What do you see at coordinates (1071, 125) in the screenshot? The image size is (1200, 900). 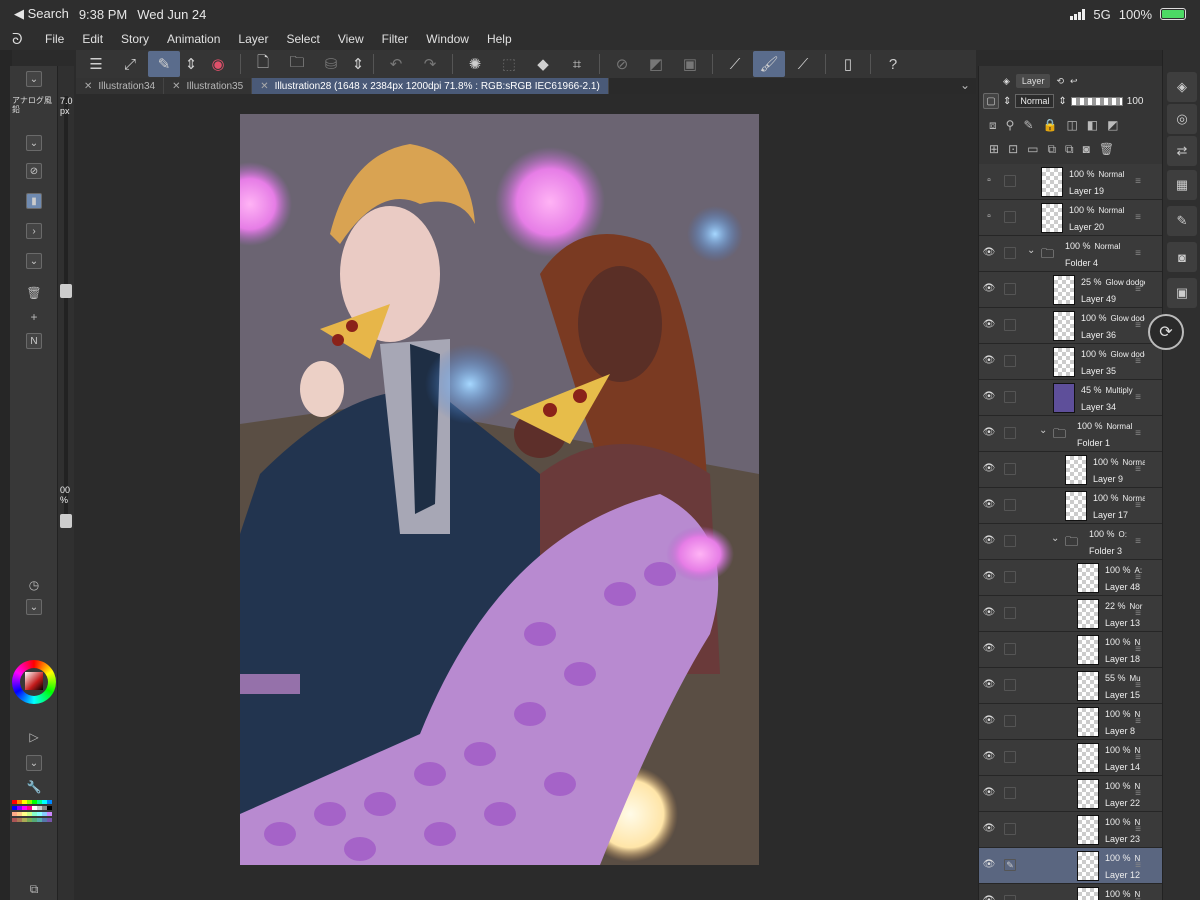 I see `lock-transparency-icon: ◫` at bounding box center [1071, 125].